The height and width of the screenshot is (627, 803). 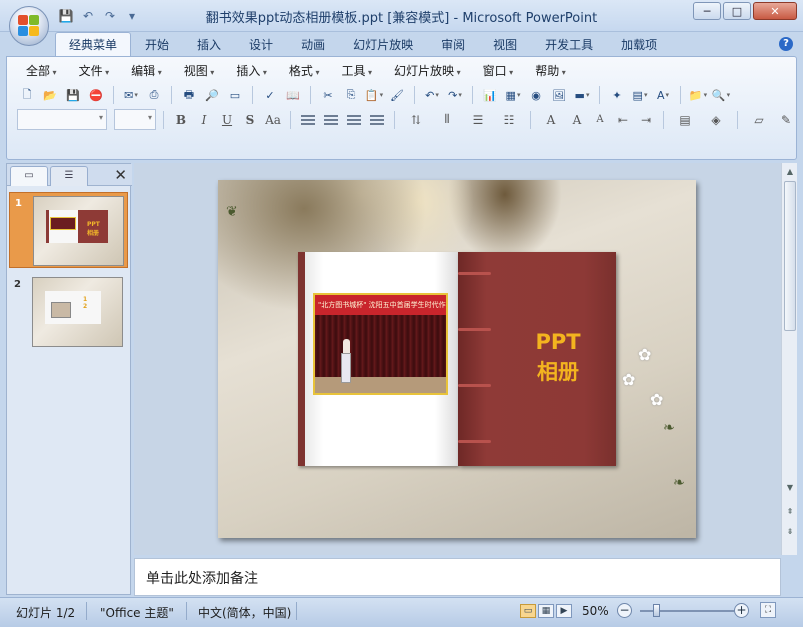 What do you see at coordinates (270, 95) in the screenshot?
I see `spelling-icon: ✓` at bounding box center [270, 95].